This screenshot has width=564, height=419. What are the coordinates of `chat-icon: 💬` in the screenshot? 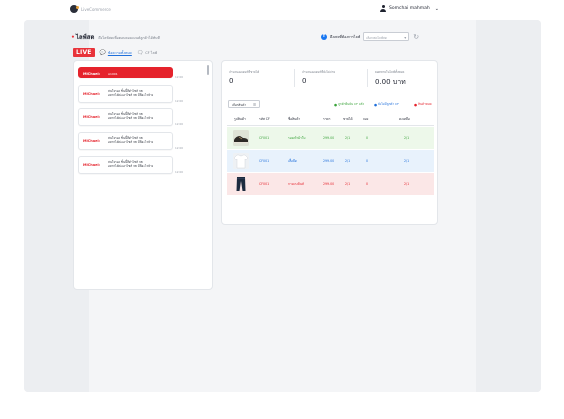 It's located at (102, 52).